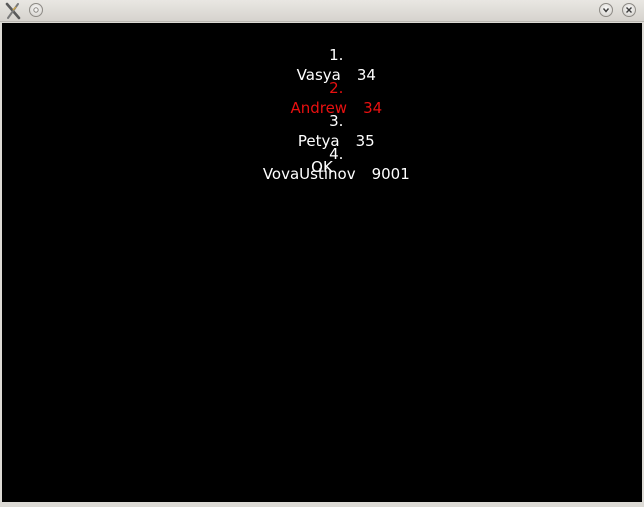  I want to click on close-icon, so click(629, 10).